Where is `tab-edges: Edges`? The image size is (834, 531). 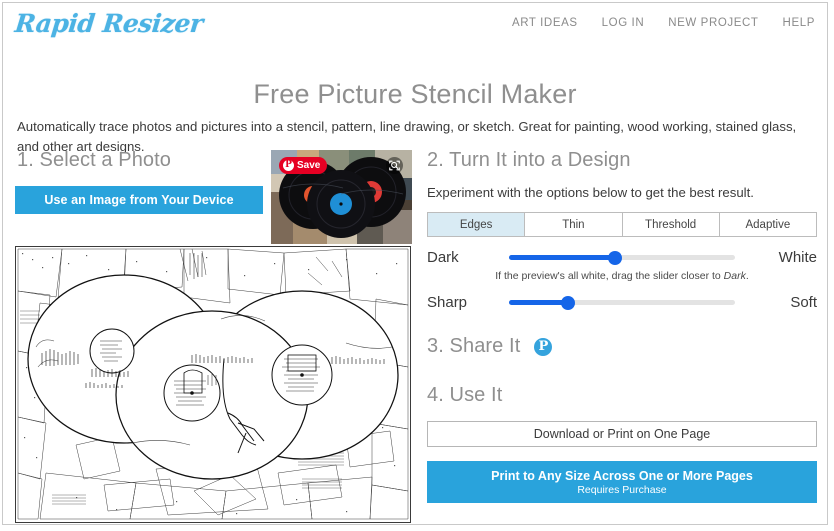
tab-edges: Edges is located at coordinates (477, 224).